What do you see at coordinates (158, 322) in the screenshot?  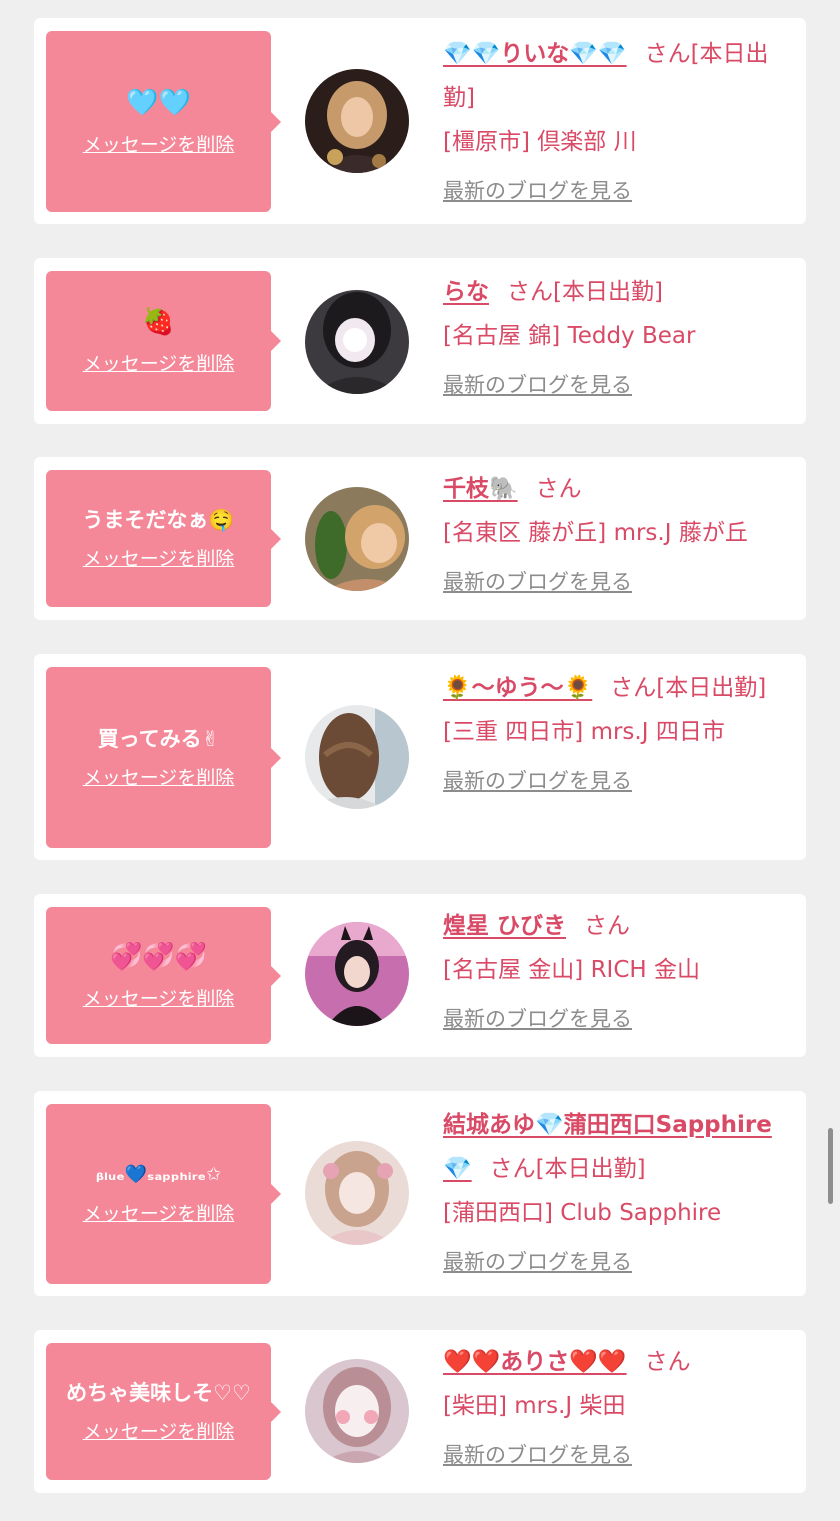 I see `message-text: 🍓` at bounding box center [158, 322].